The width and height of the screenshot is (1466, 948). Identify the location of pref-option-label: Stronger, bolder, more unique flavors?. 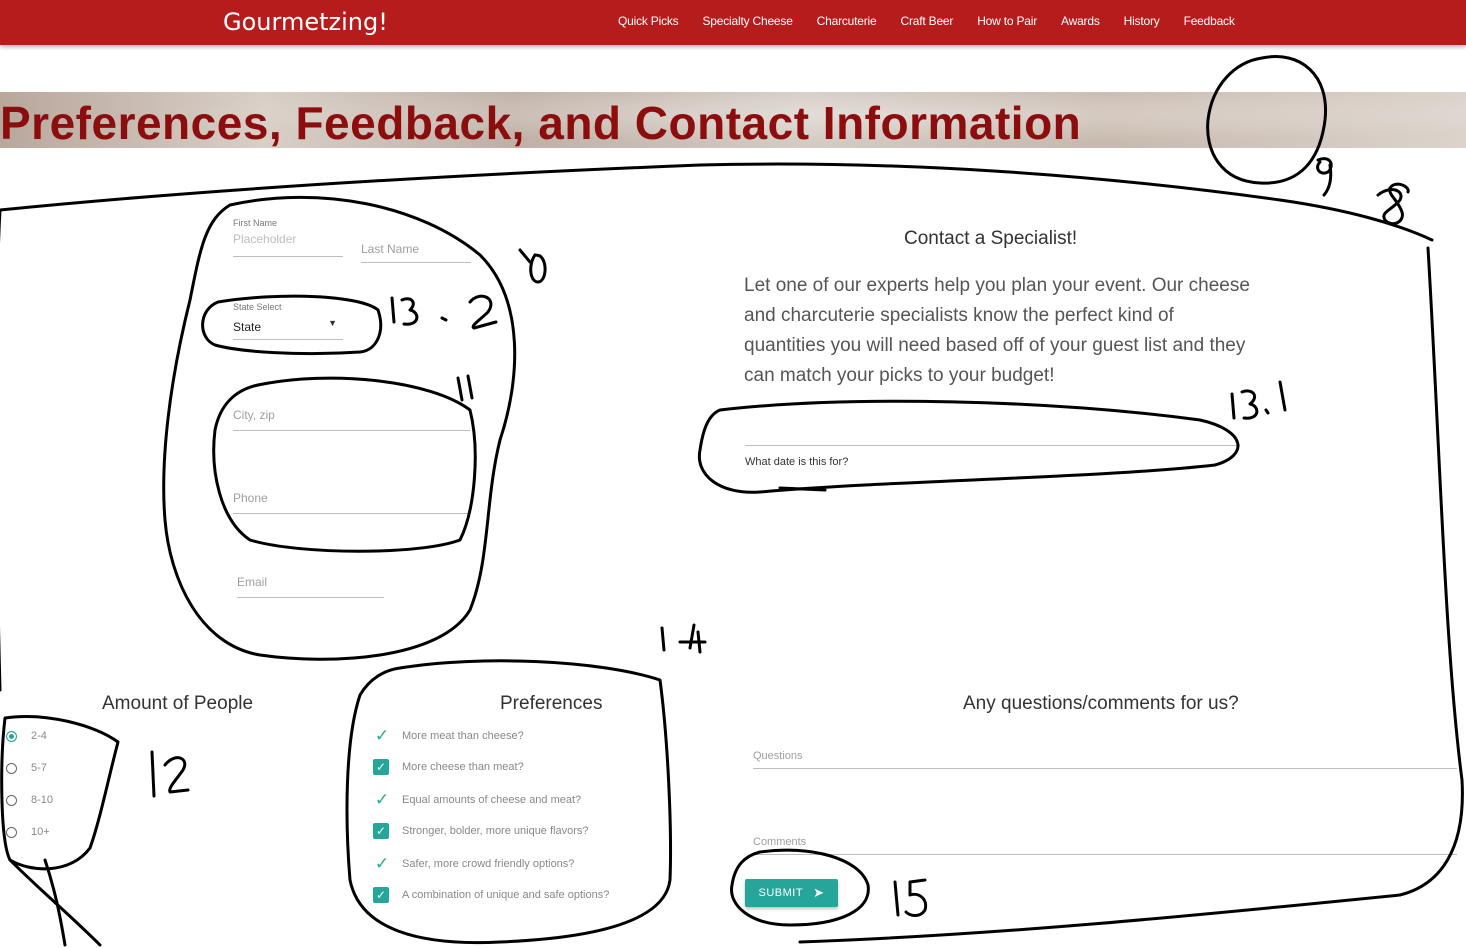
(495, 831).